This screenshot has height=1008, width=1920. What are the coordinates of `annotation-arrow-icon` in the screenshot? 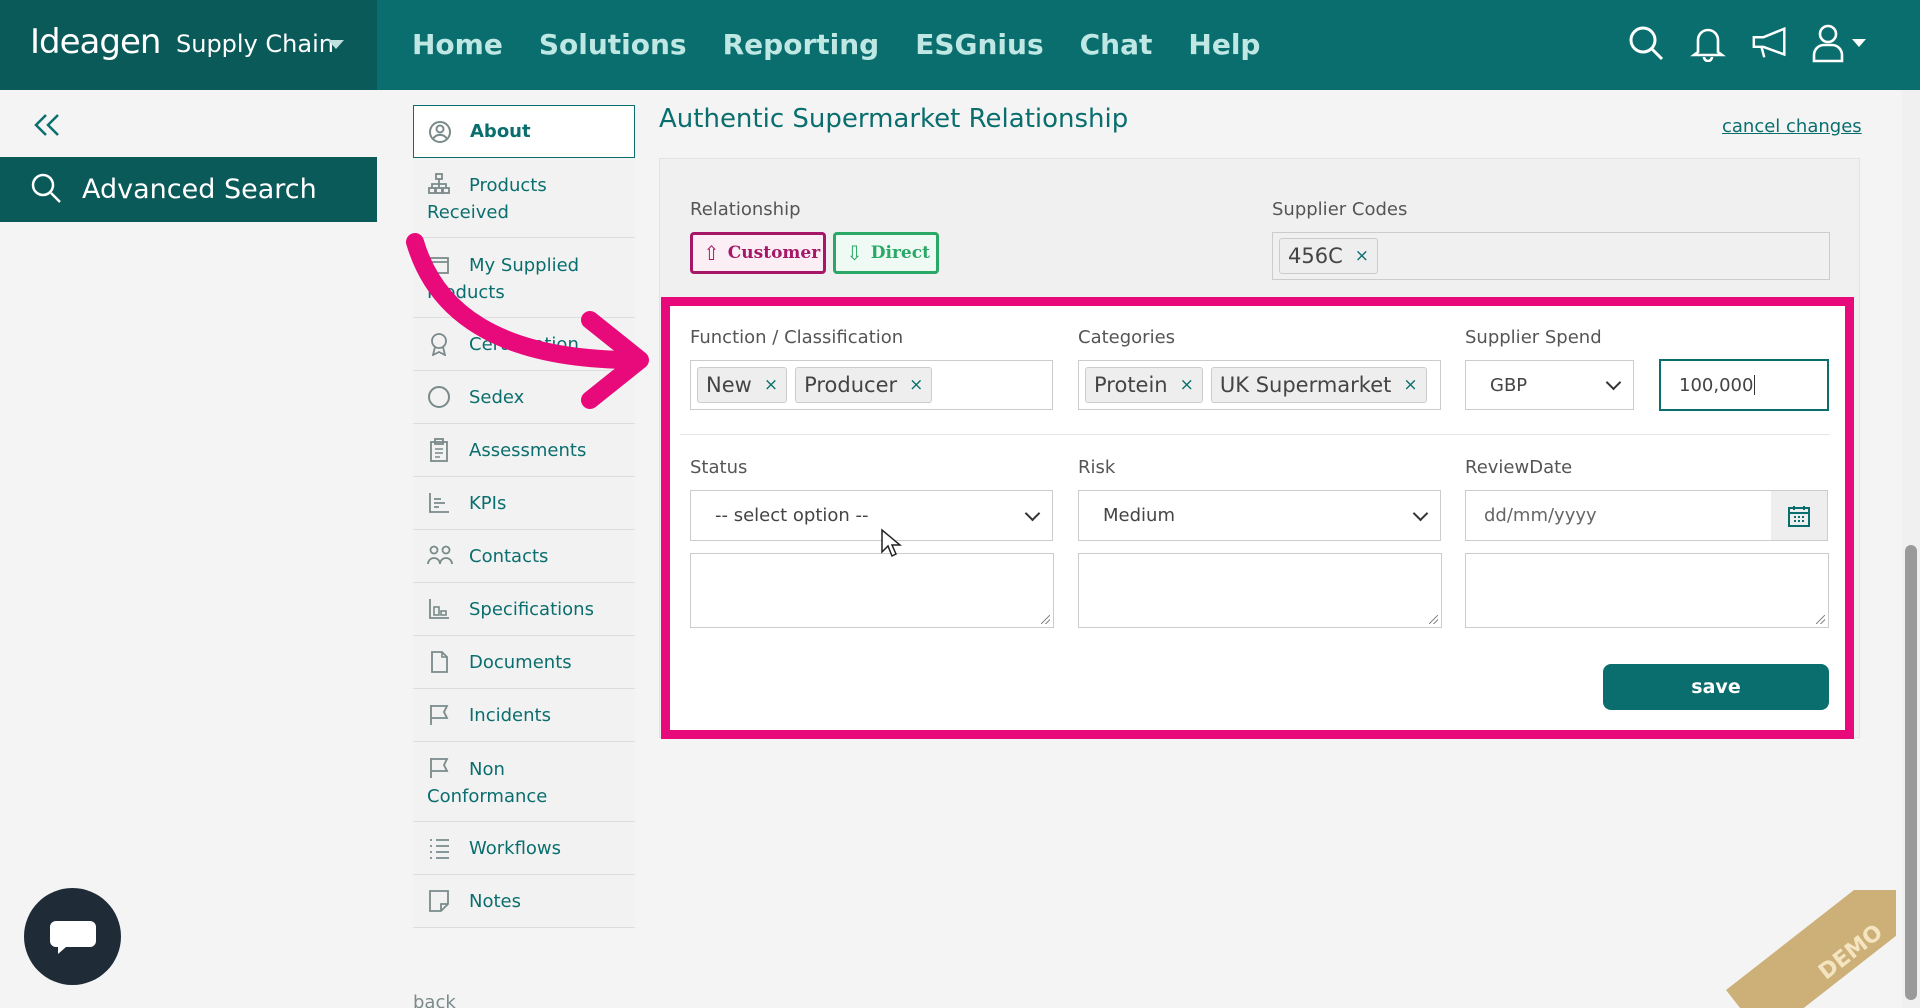 It's located at (527, 321).